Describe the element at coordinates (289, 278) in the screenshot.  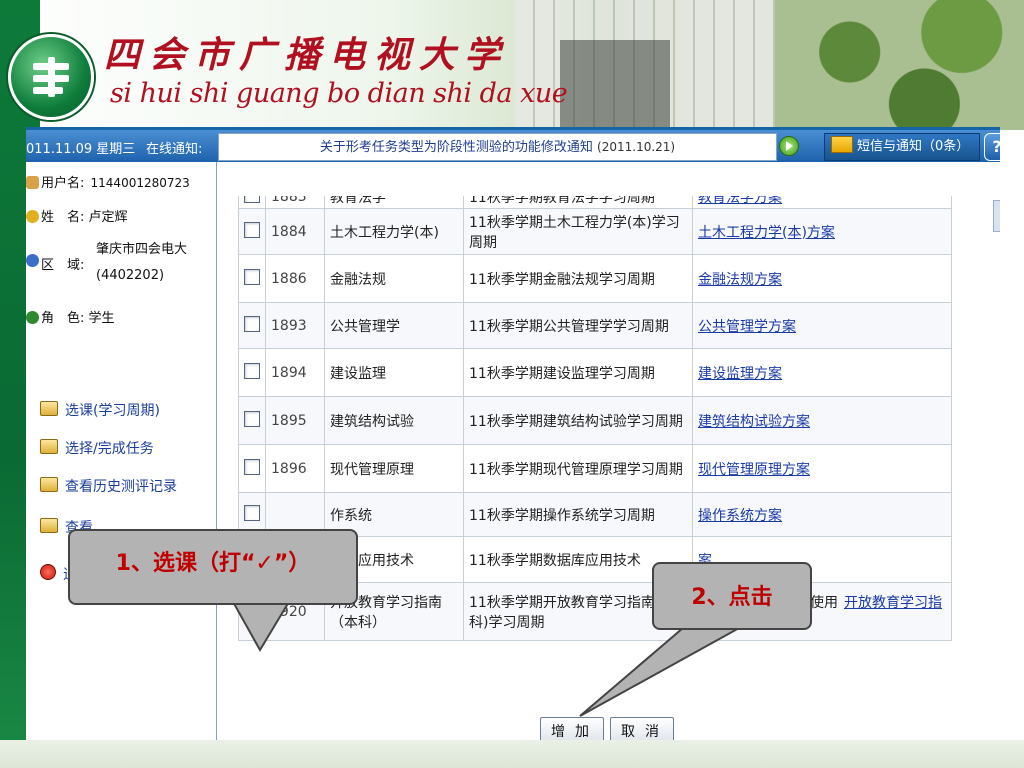
I see `course-id: 1886` at that location.